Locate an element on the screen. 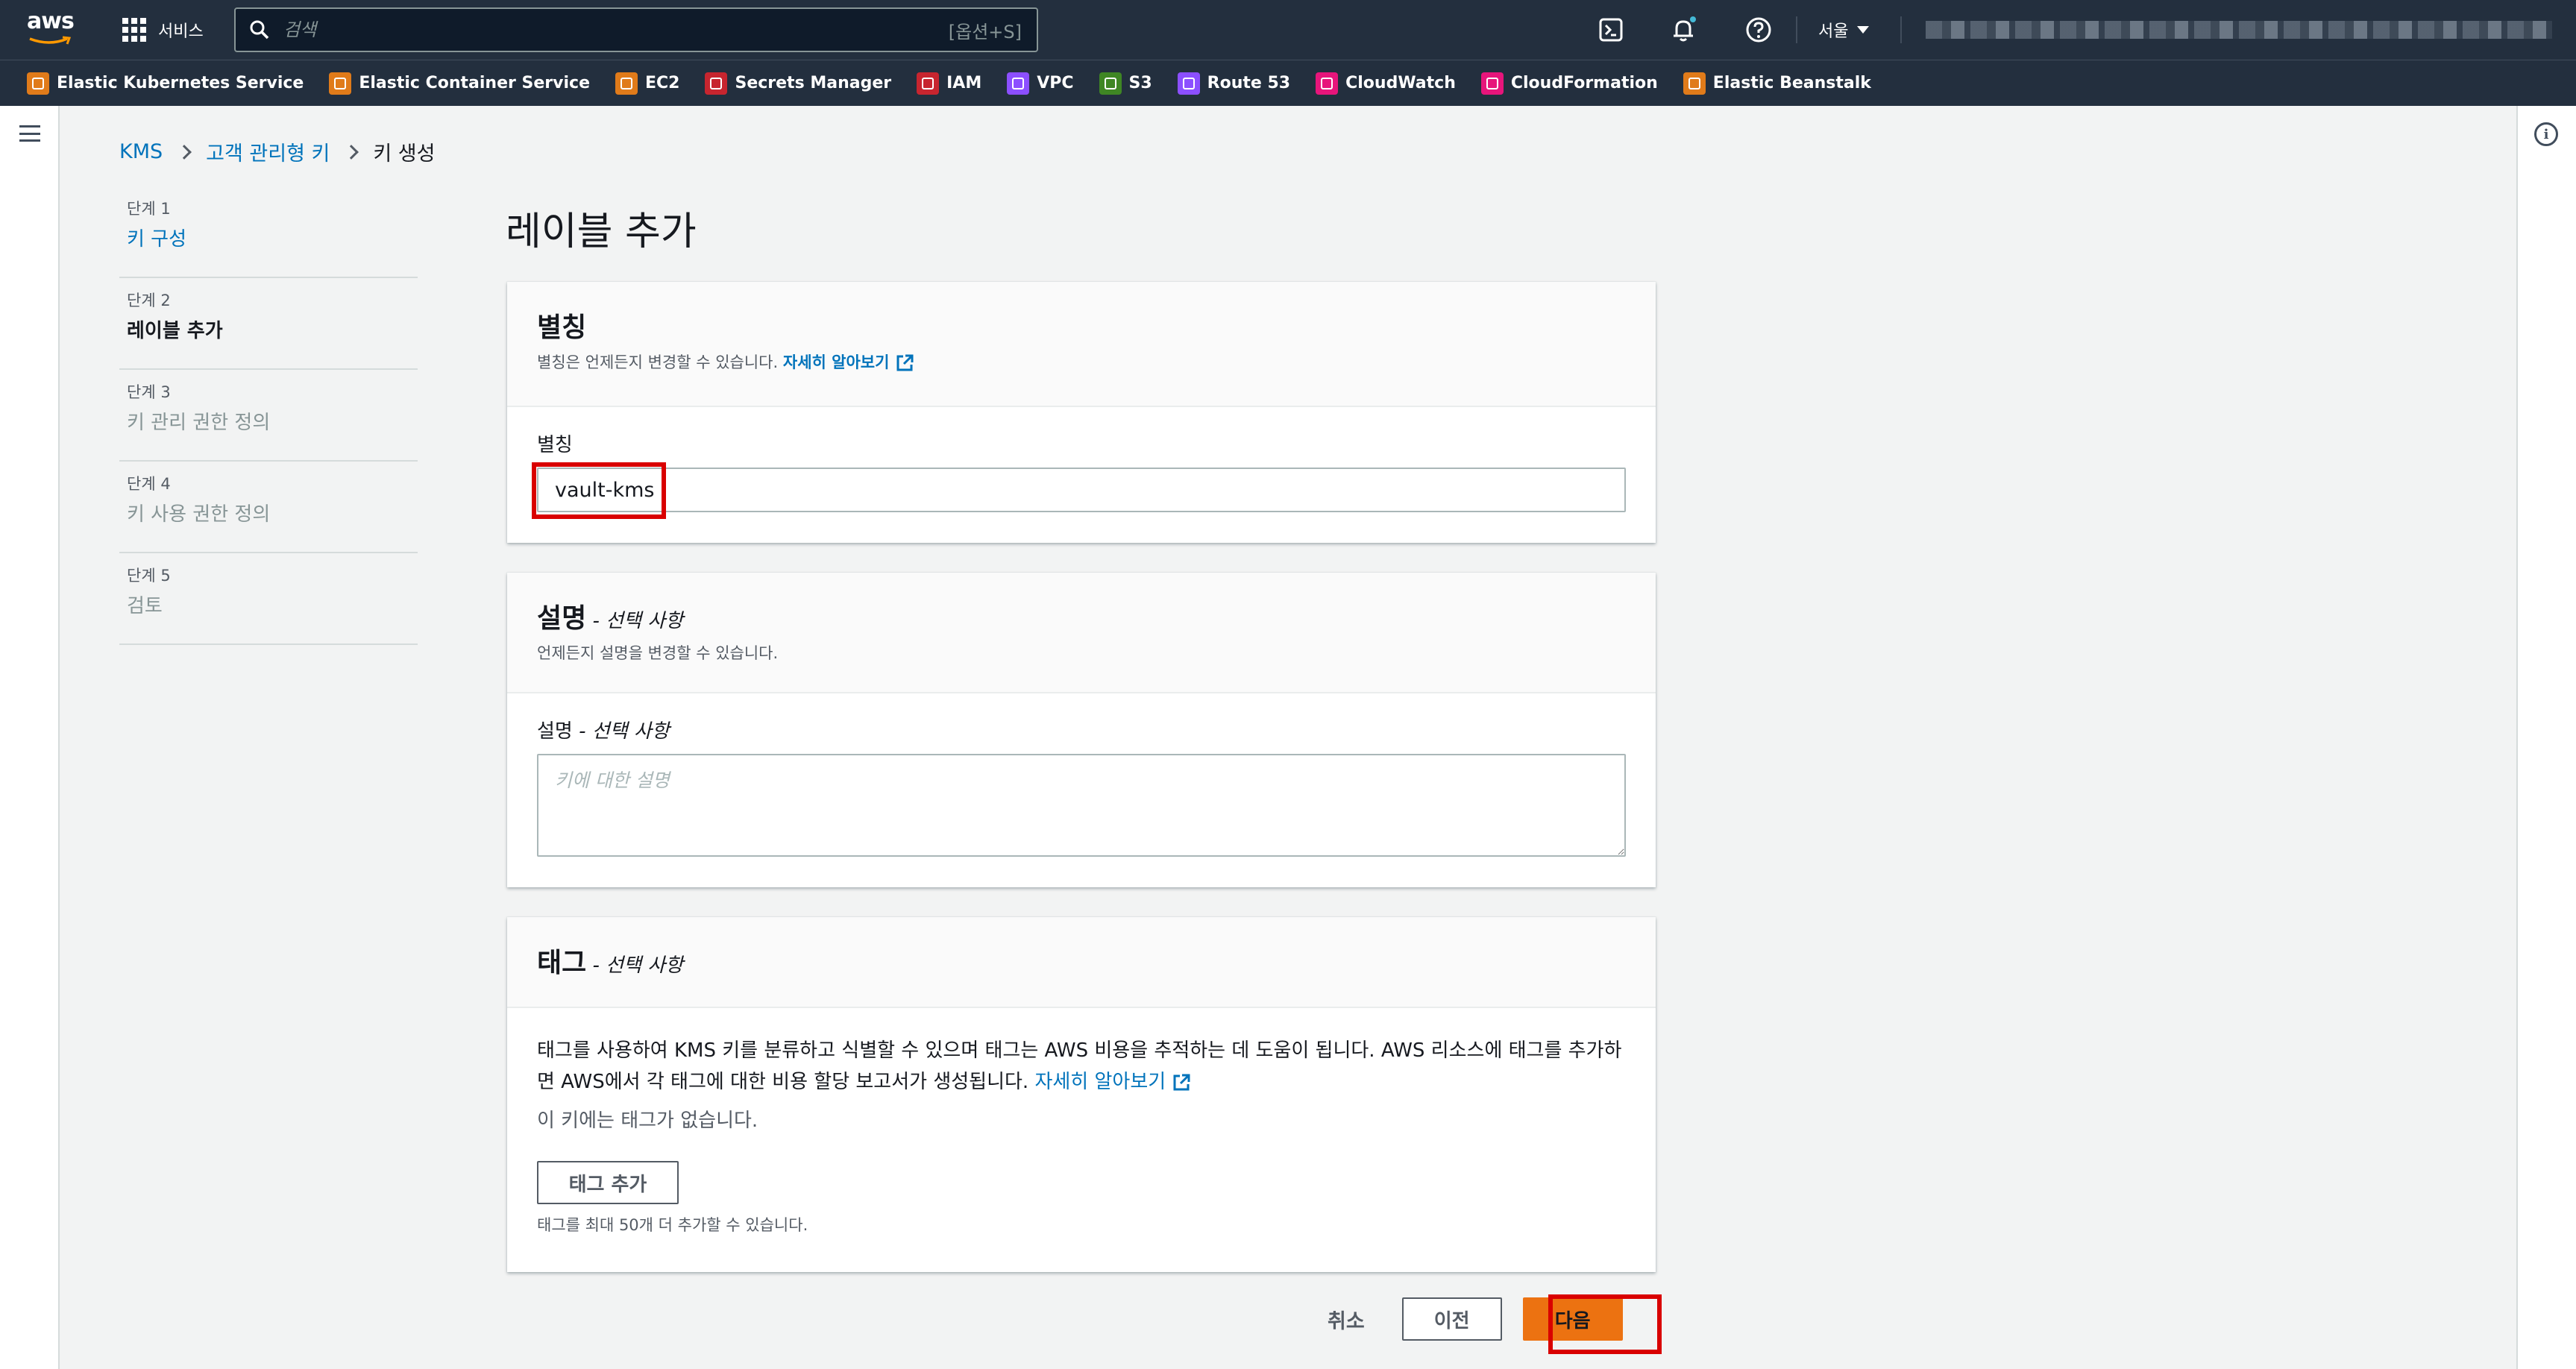 This screenshot has height=1369, width=2576. alias-panel-body: 별칭 is located at coordinates (1081, 473).